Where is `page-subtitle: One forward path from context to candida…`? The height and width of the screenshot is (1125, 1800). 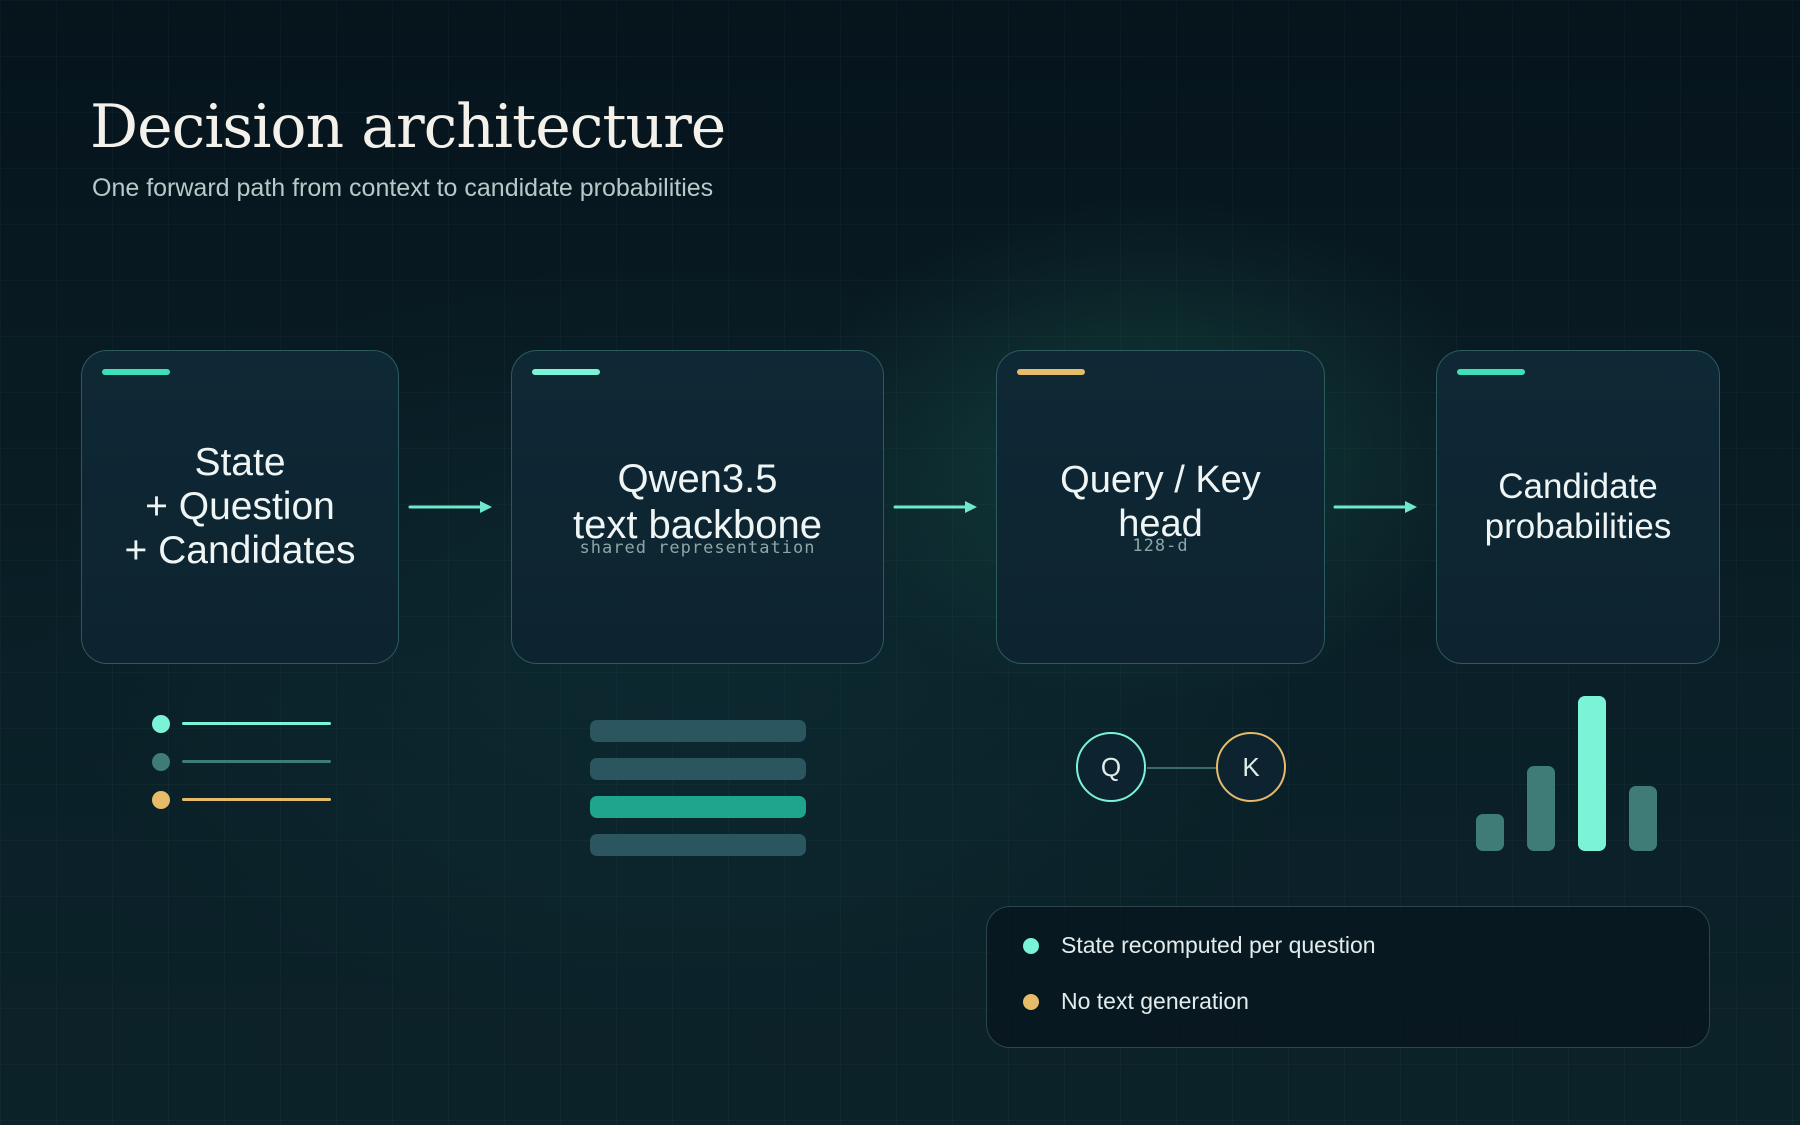 page-subtitle: One forward path from context to candida… is located at coordinates (403, 188).